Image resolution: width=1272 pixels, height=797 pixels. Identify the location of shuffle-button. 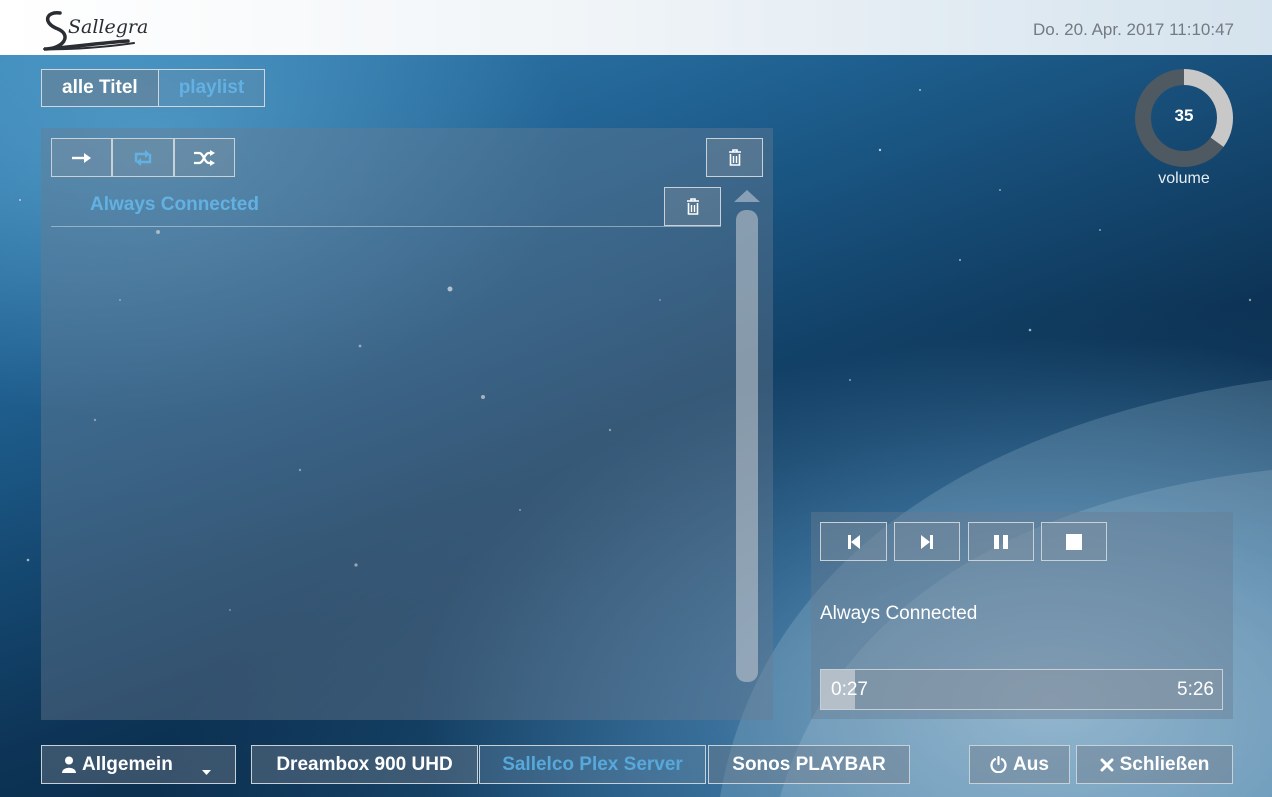
(204, 157).